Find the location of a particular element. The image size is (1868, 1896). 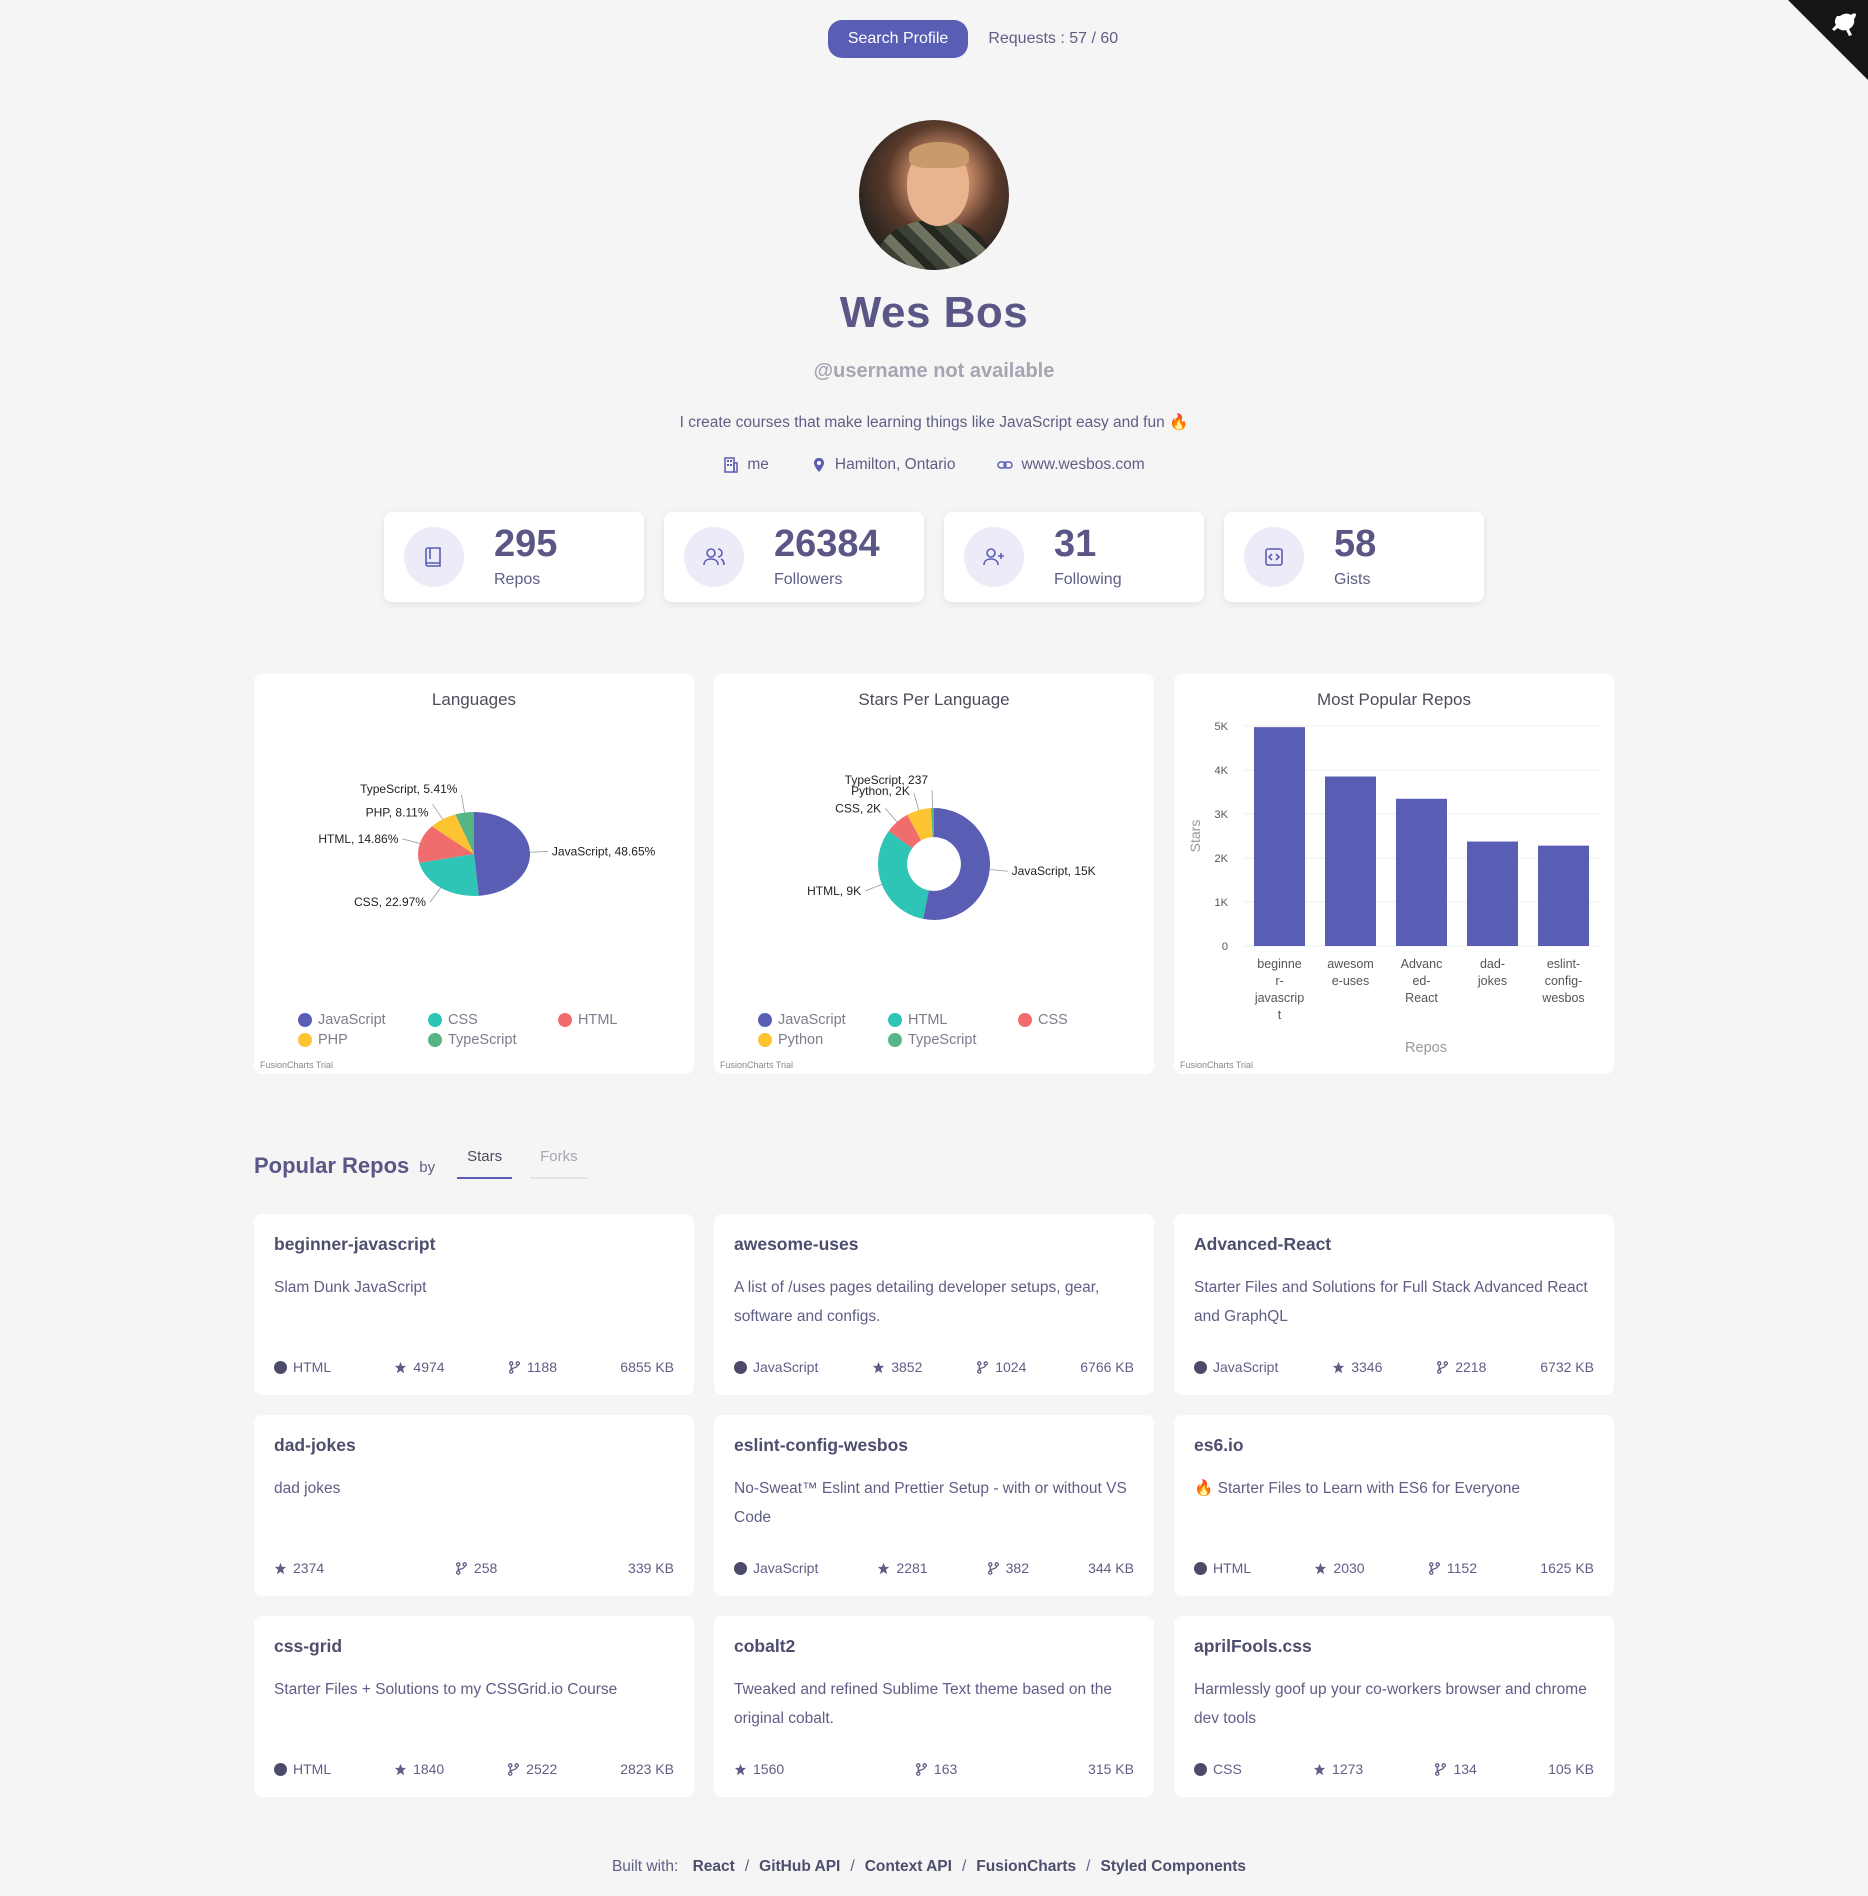

website-item: www.wesbos.com is located at coordinates (1071, 465).